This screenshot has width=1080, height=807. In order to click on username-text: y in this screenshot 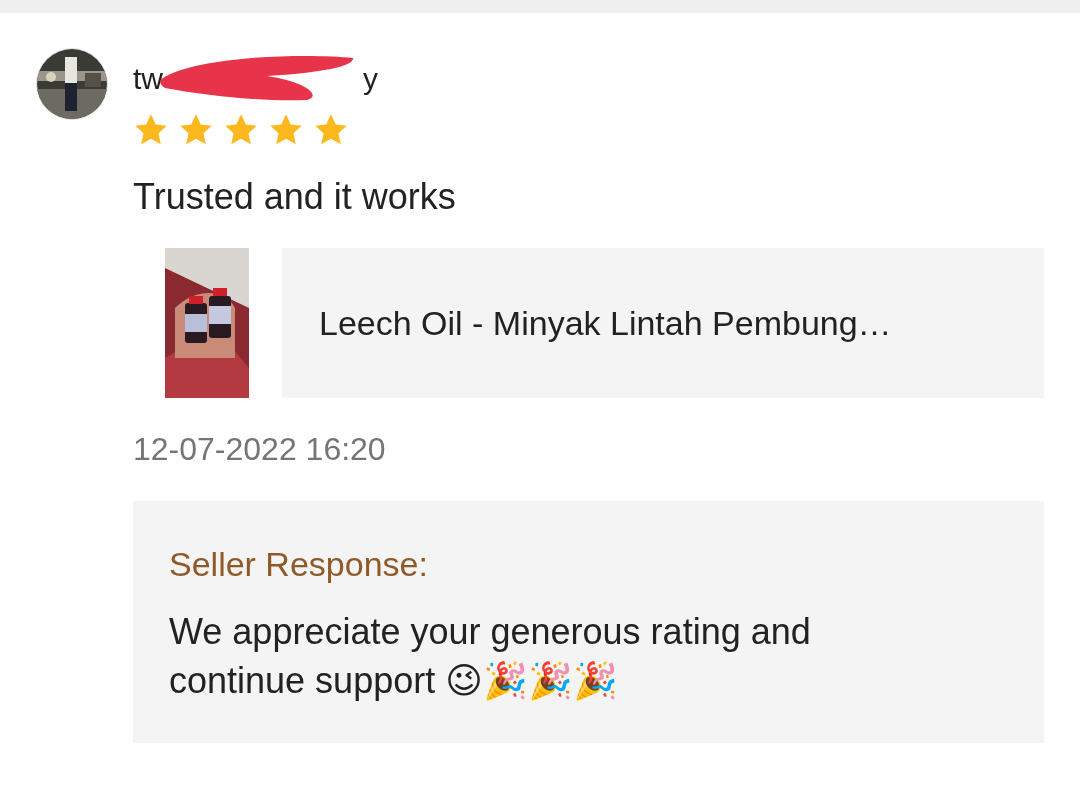, I will do `click(370, 79)`.